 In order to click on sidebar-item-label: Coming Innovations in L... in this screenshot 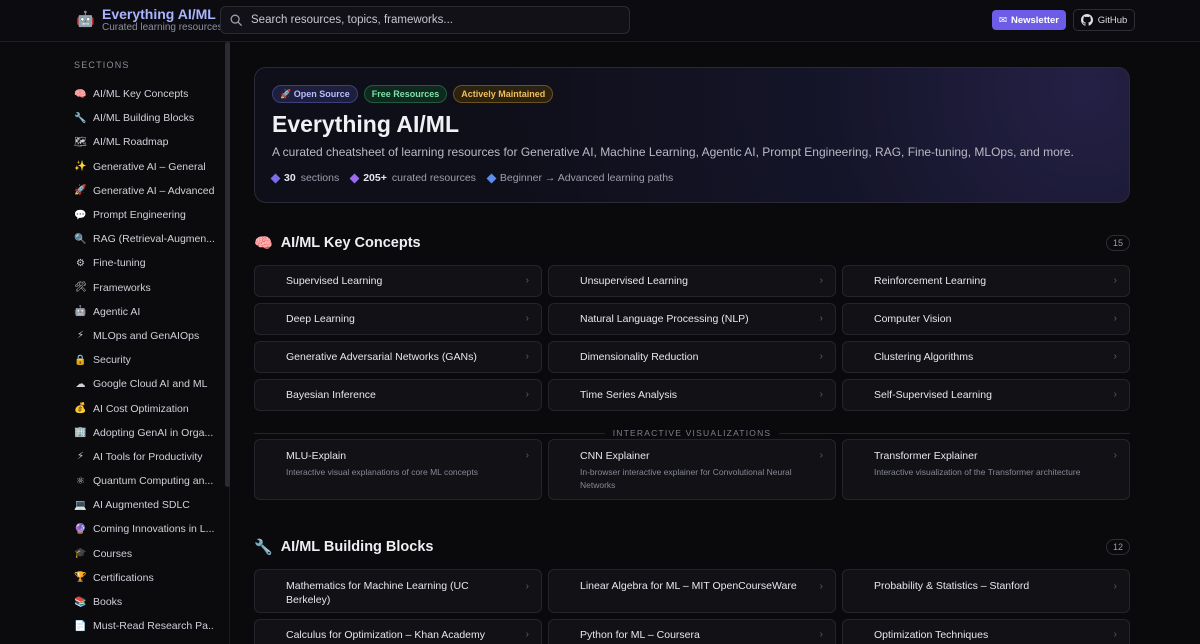, I will do `click(153, 529)`.